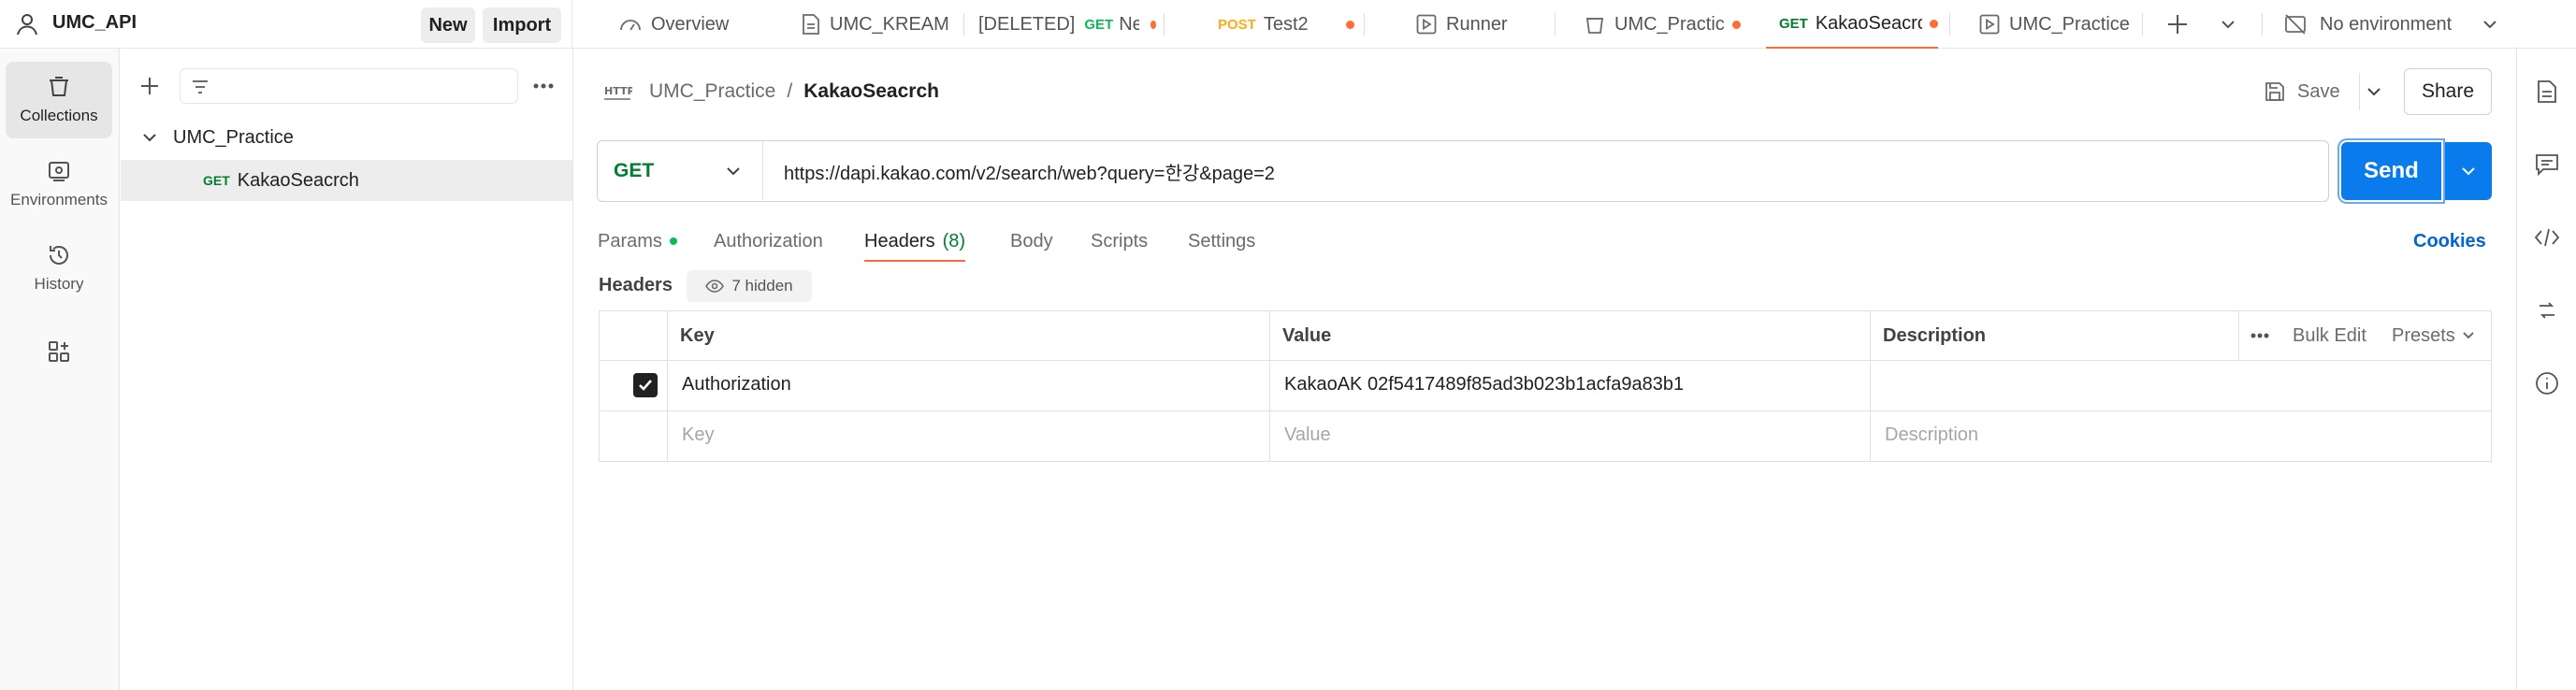 The height and width of the screenshot is (690, 2576). Describe the element at coordinates (2275, 91) in the screenshot. I see `save-icon` at that location.